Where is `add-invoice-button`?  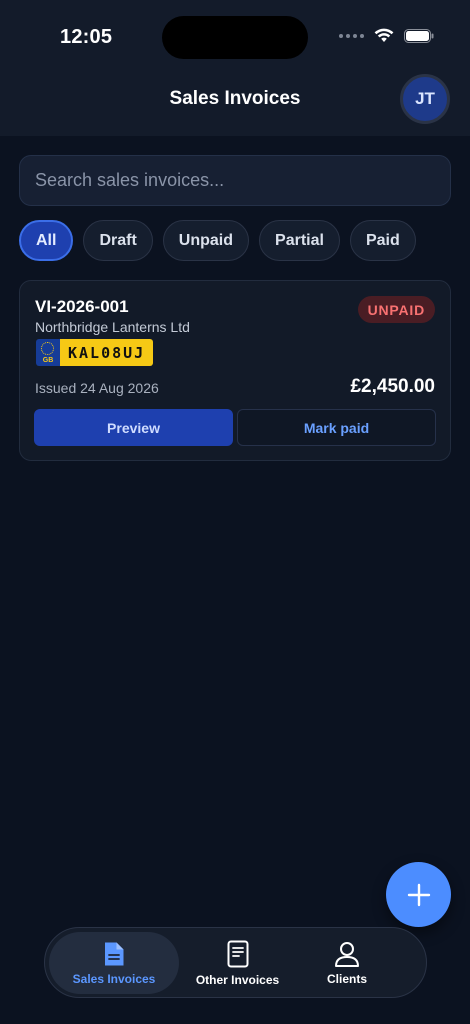 add-invoice-button is located at coordinates (418, 894).